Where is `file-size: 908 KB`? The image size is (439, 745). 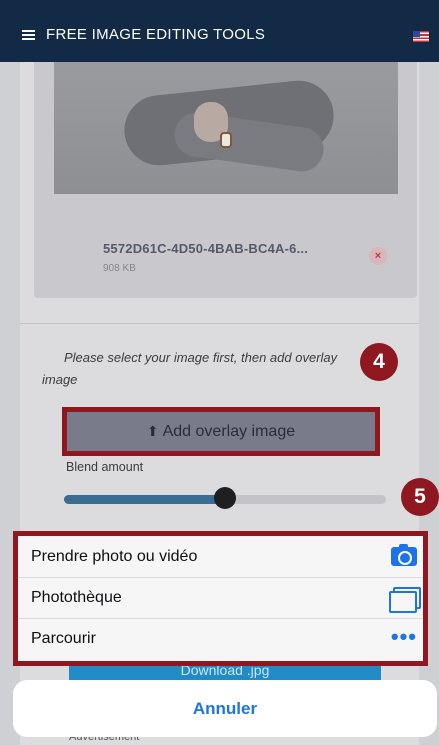 file-size: 908 KB is located at coordinates (119, 268).